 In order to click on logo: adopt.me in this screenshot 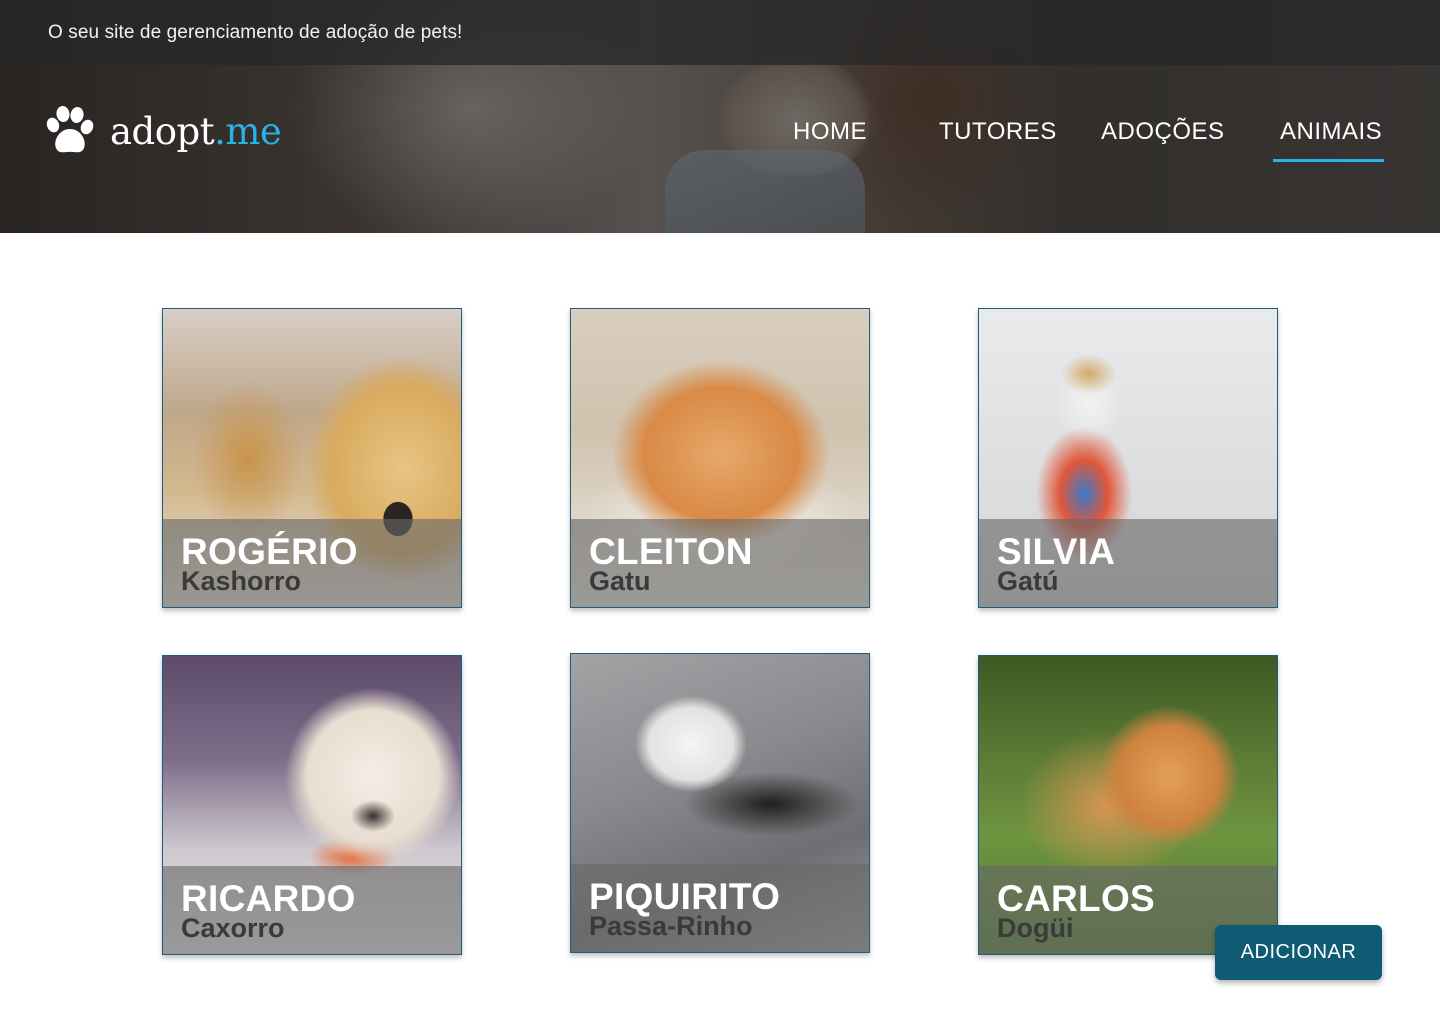, I will do `click(163, 131)`.